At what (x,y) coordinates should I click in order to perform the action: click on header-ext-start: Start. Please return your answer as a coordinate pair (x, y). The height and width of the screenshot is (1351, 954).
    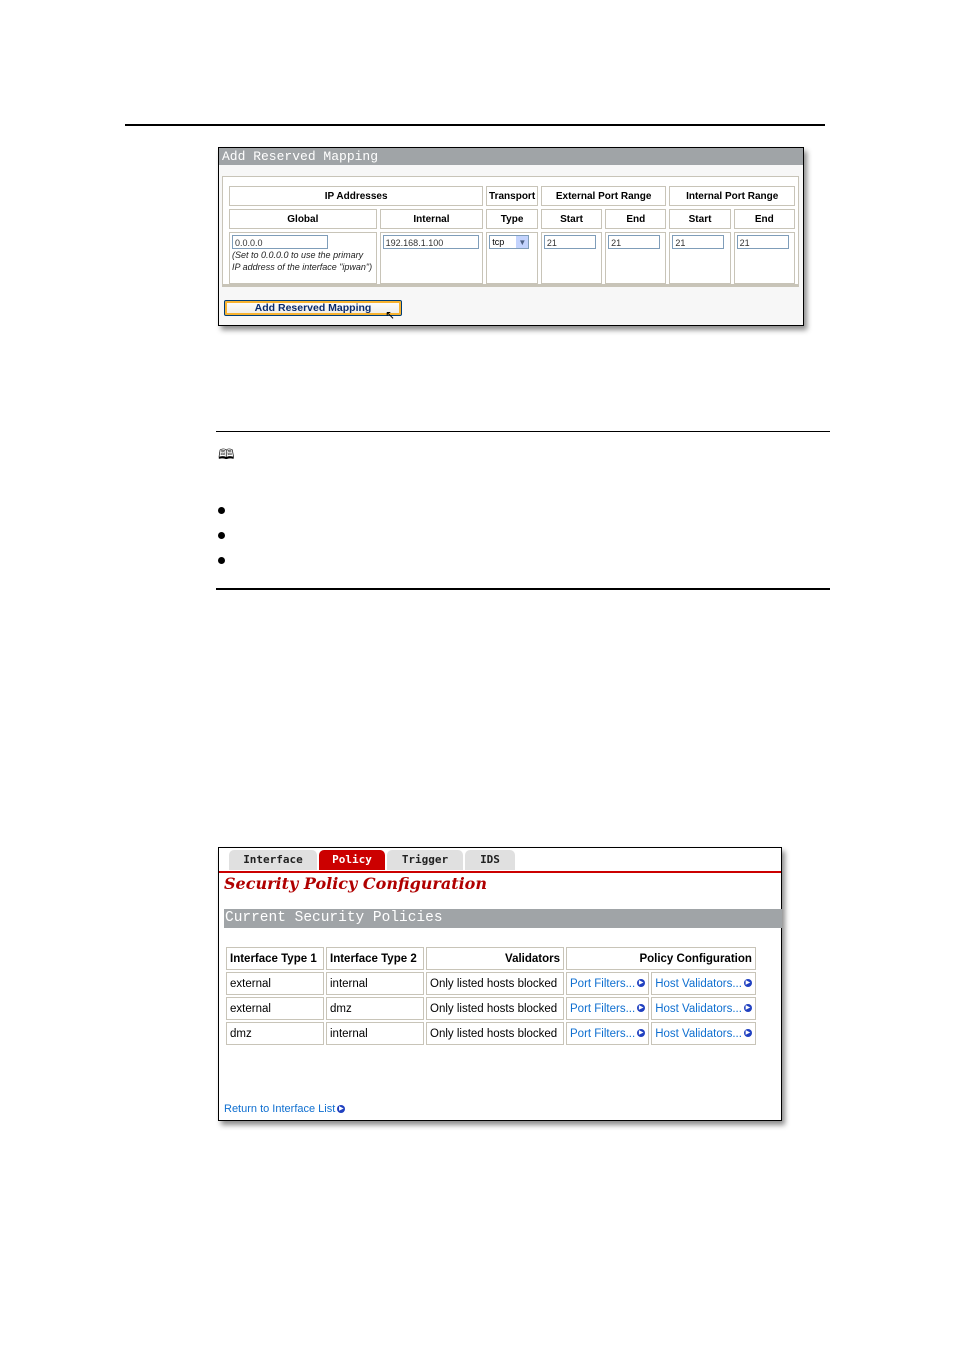
    Looking at the image, I should click on (571, 219).